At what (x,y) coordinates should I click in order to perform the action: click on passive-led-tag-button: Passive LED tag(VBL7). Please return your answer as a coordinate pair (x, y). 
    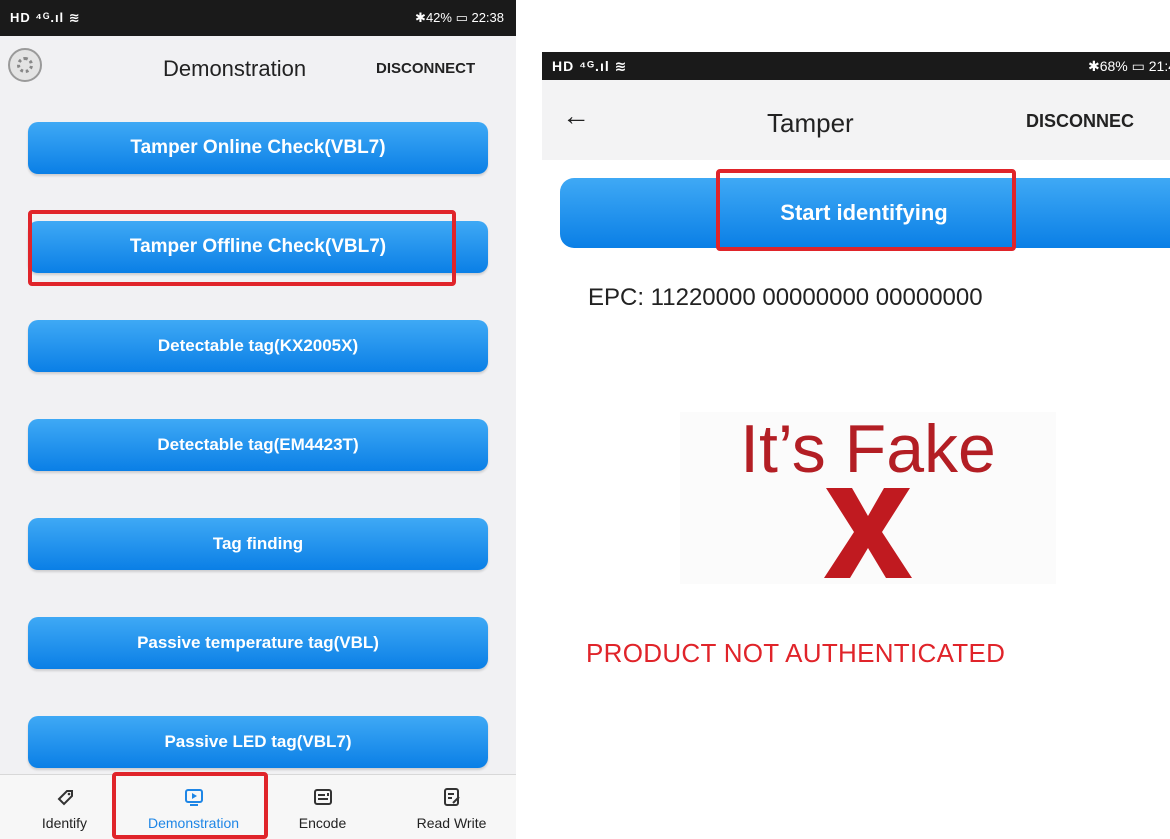
    Looking at the image, I should click on (258, 742).